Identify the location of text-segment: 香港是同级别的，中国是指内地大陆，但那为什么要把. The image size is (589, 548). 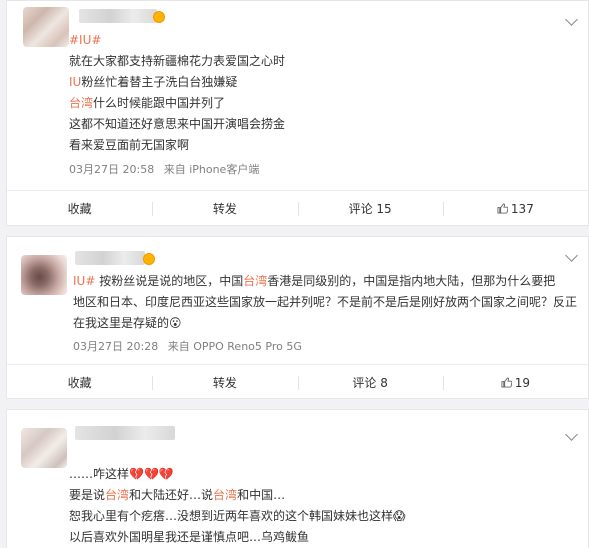
(411, 281).